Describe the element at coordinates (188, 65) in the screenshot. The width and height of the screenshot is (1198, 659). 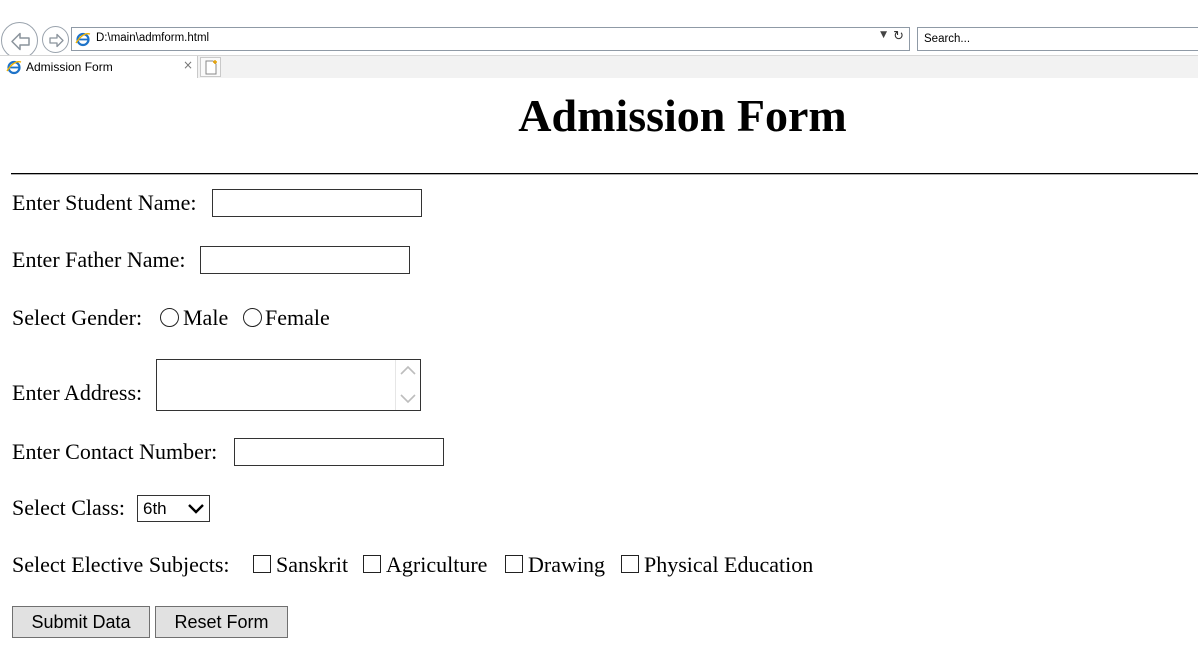
I see `close-tab-icon: ×` at that location.